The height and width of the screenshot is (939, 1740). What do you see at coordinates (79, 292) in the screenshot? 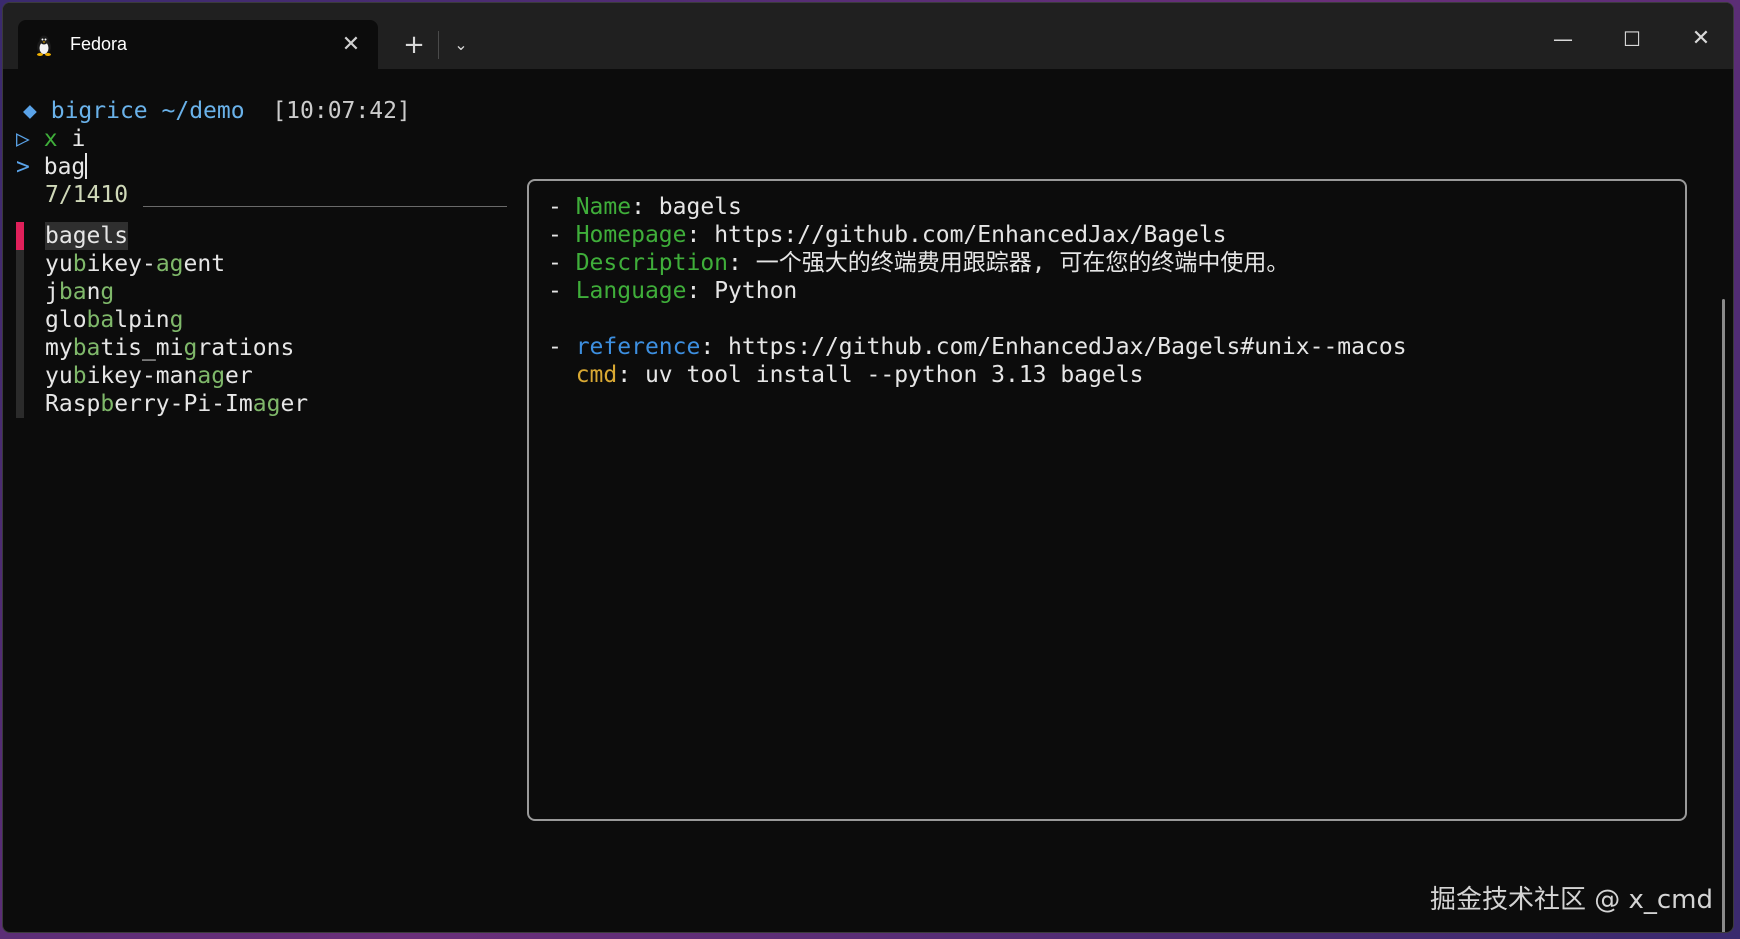
I see `result-item: jbang` at bounding box center [79, 292].